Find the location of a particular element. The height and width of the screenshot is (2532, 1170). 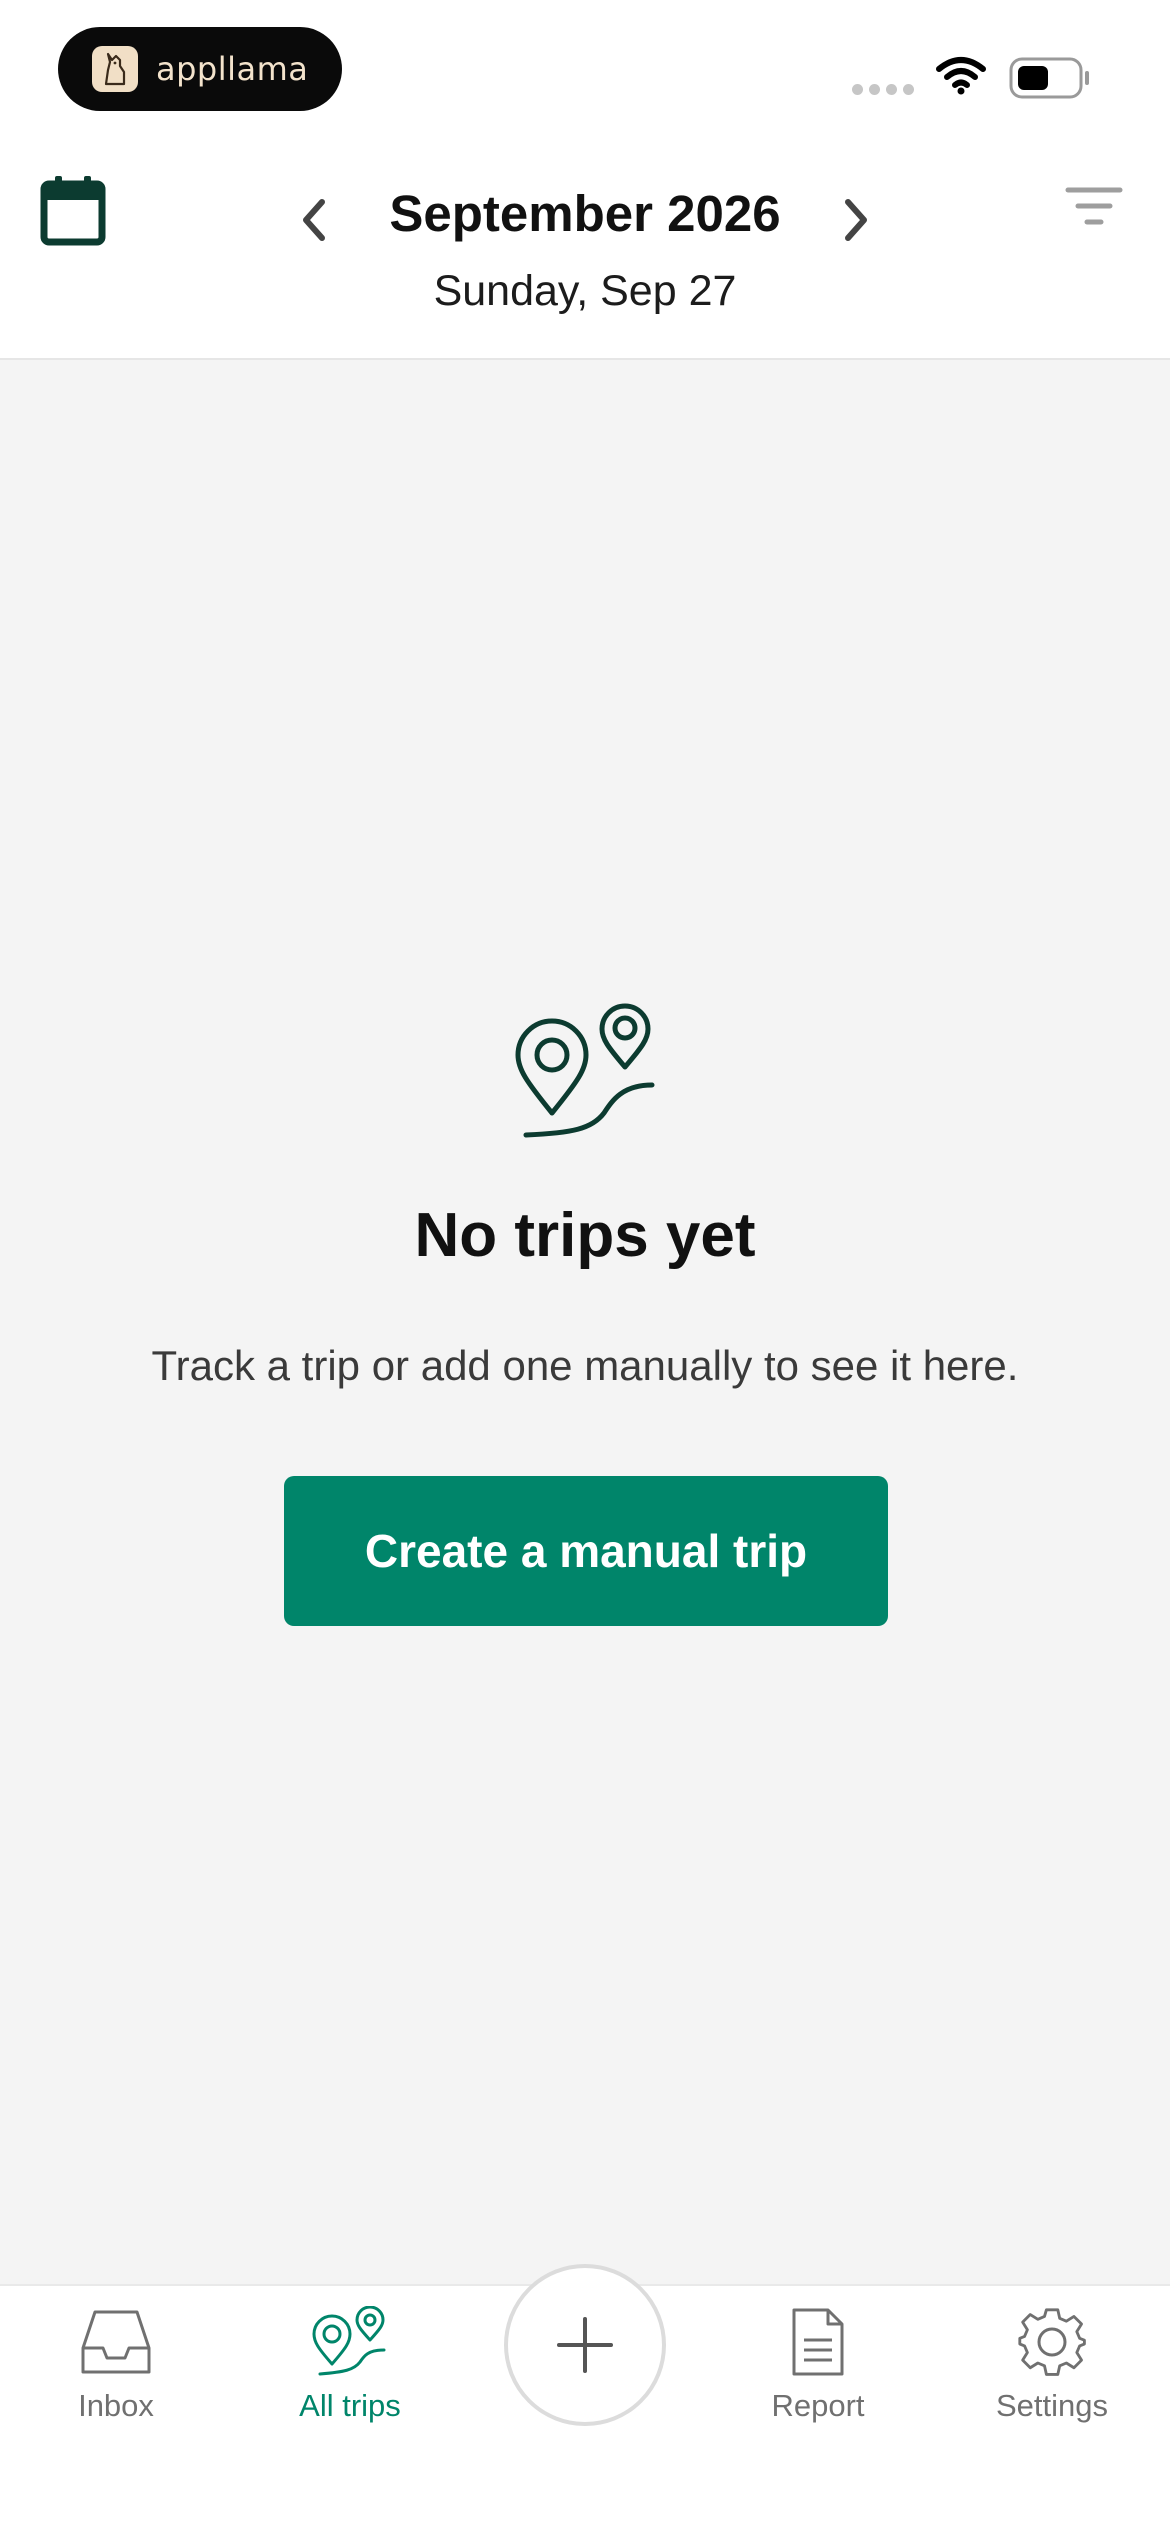

brand-badge: appllama is located at coordinates (200, 69).